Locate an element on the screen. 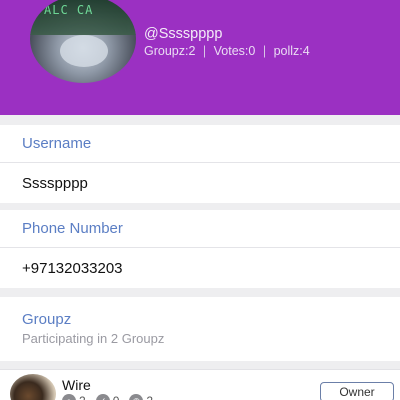 The width and height of the screenshot is (400, 400). vote-count-value: 0 is located at coordinates (116, 397).